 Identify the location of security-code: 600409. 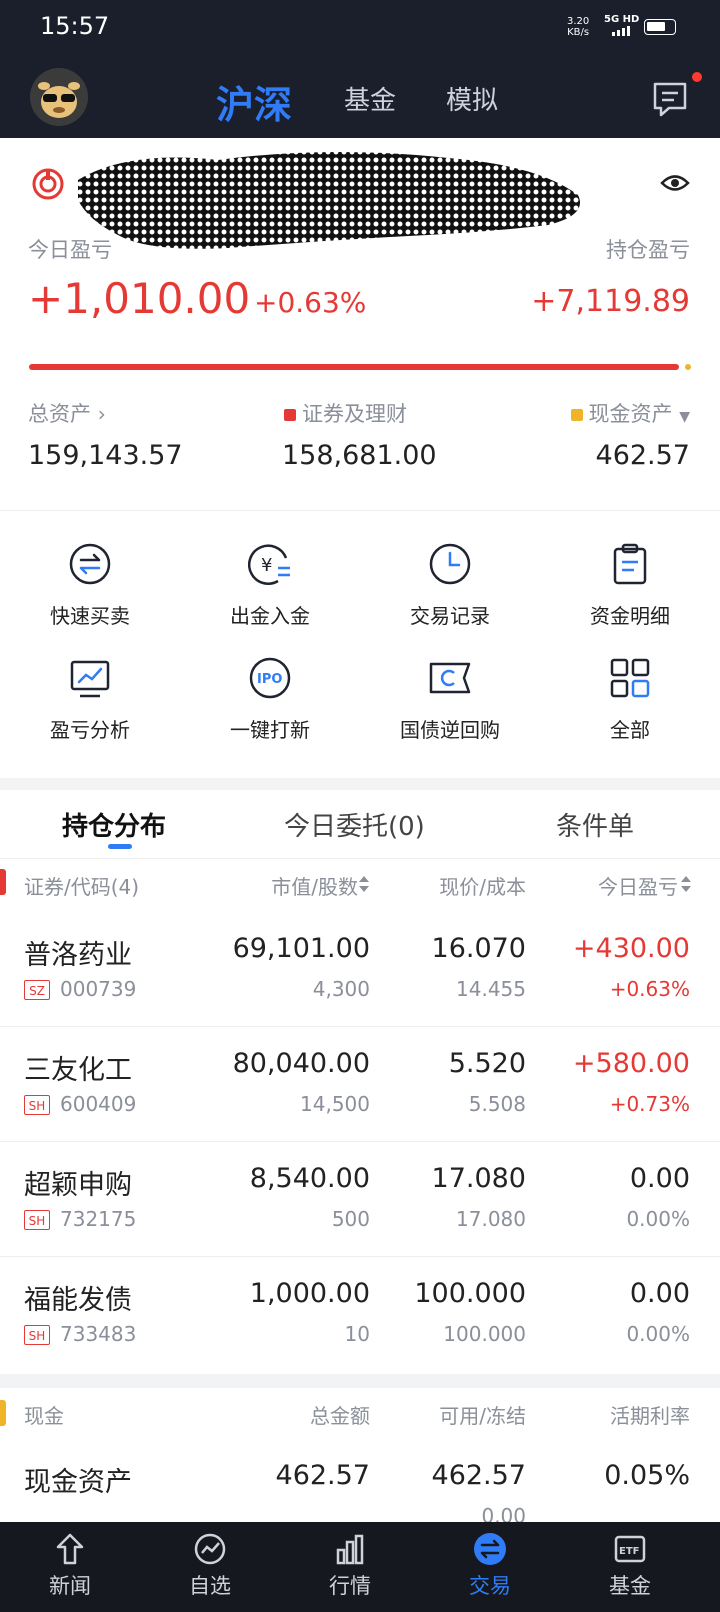
(98, 1104).